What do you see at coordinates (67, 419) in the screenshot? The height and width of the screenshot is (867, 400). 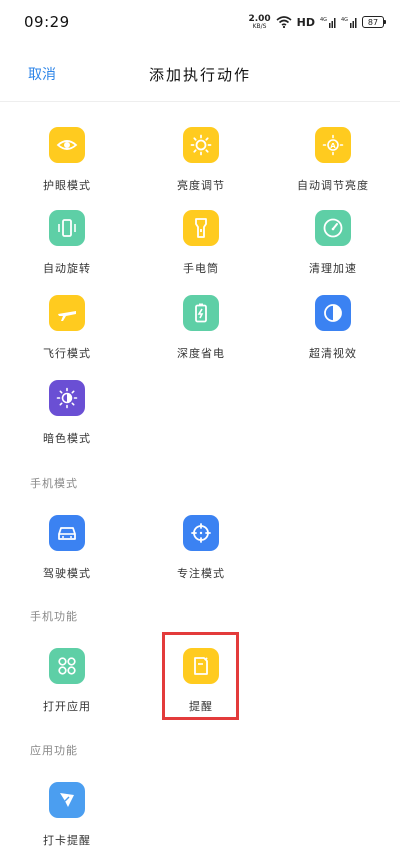 I see `tile-dark-mode: 暗色模式` at bounding box center [67, 419].